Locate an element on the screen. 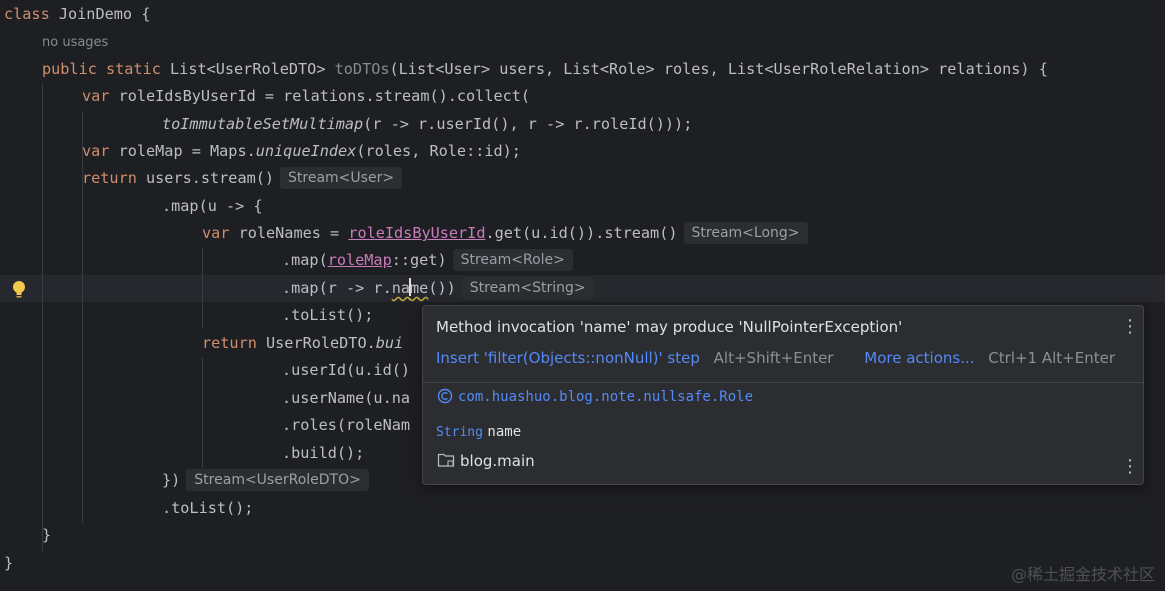 This screenshot has width=1165, height=591. field-signature: String name is located at coordinates (478, 432).